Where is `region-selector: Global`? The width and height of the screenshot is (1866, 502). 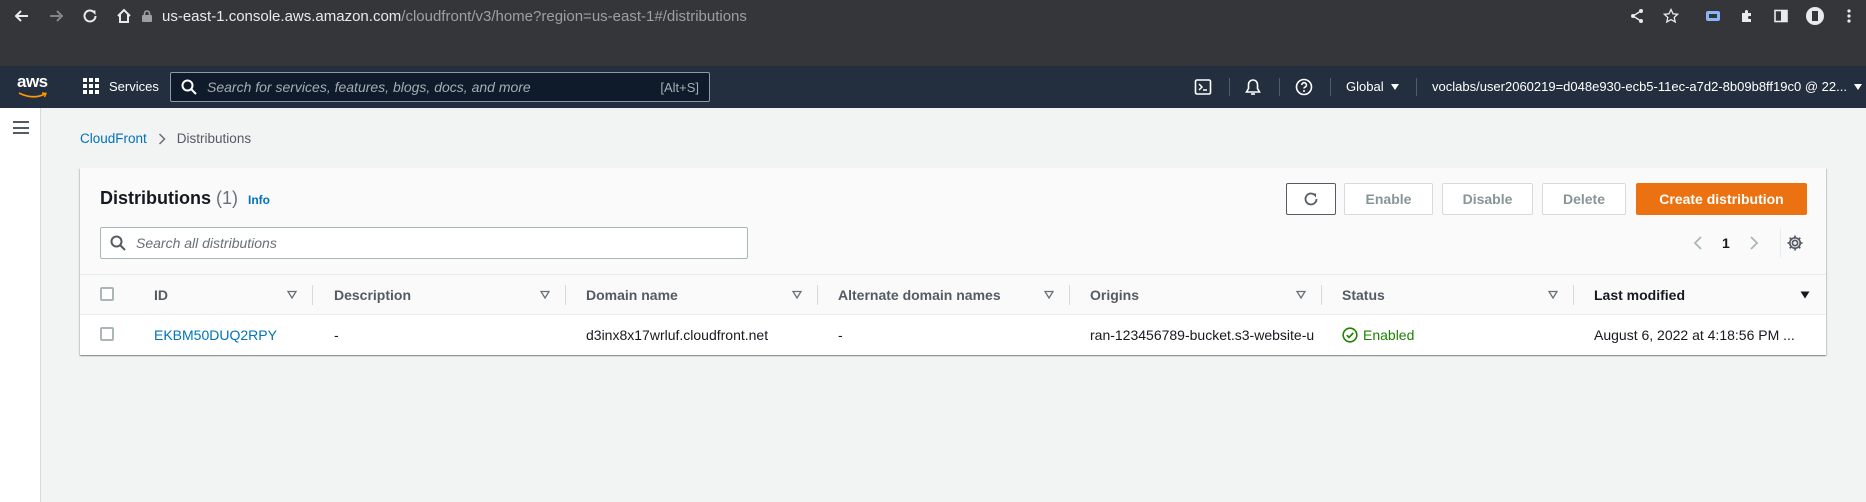 region-selector: Global is located at coordinates (1372, 86).